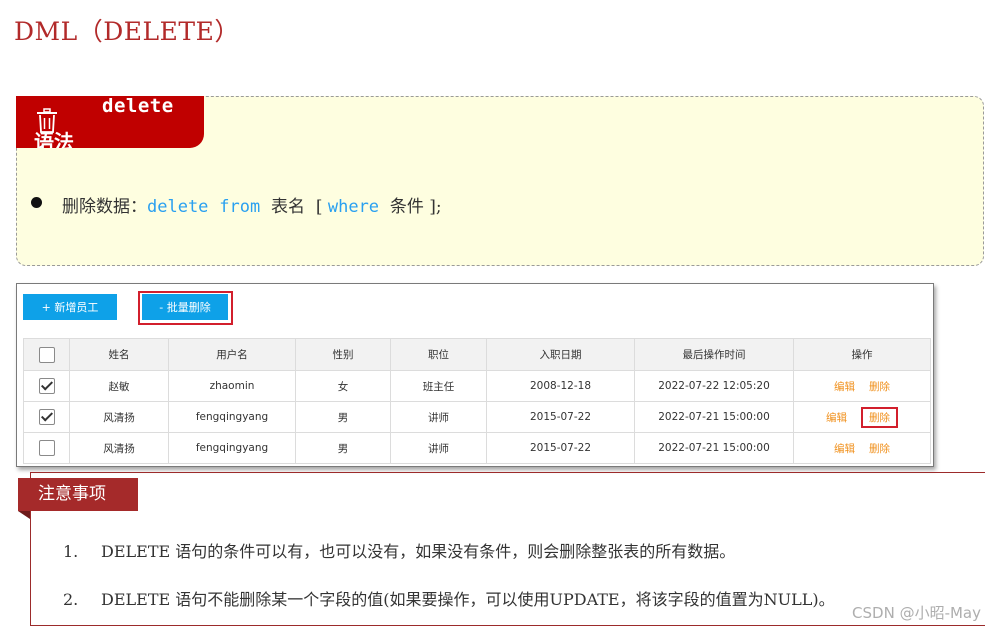 The height and width of the screenshot is (631, 985). Describe the element at coordinates (560, 386) in the screenshot. I see `cell-entry-date: 2008-12-18` at that location.